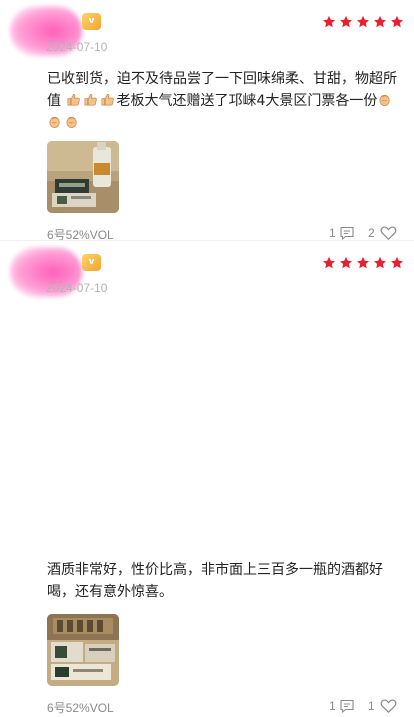 The height and width of the screenshot is (717, 414). Describe the element at coordinates (224, 707) in the screenshot. I see `review-footer: 6号52%VOL 1 1` at that location.